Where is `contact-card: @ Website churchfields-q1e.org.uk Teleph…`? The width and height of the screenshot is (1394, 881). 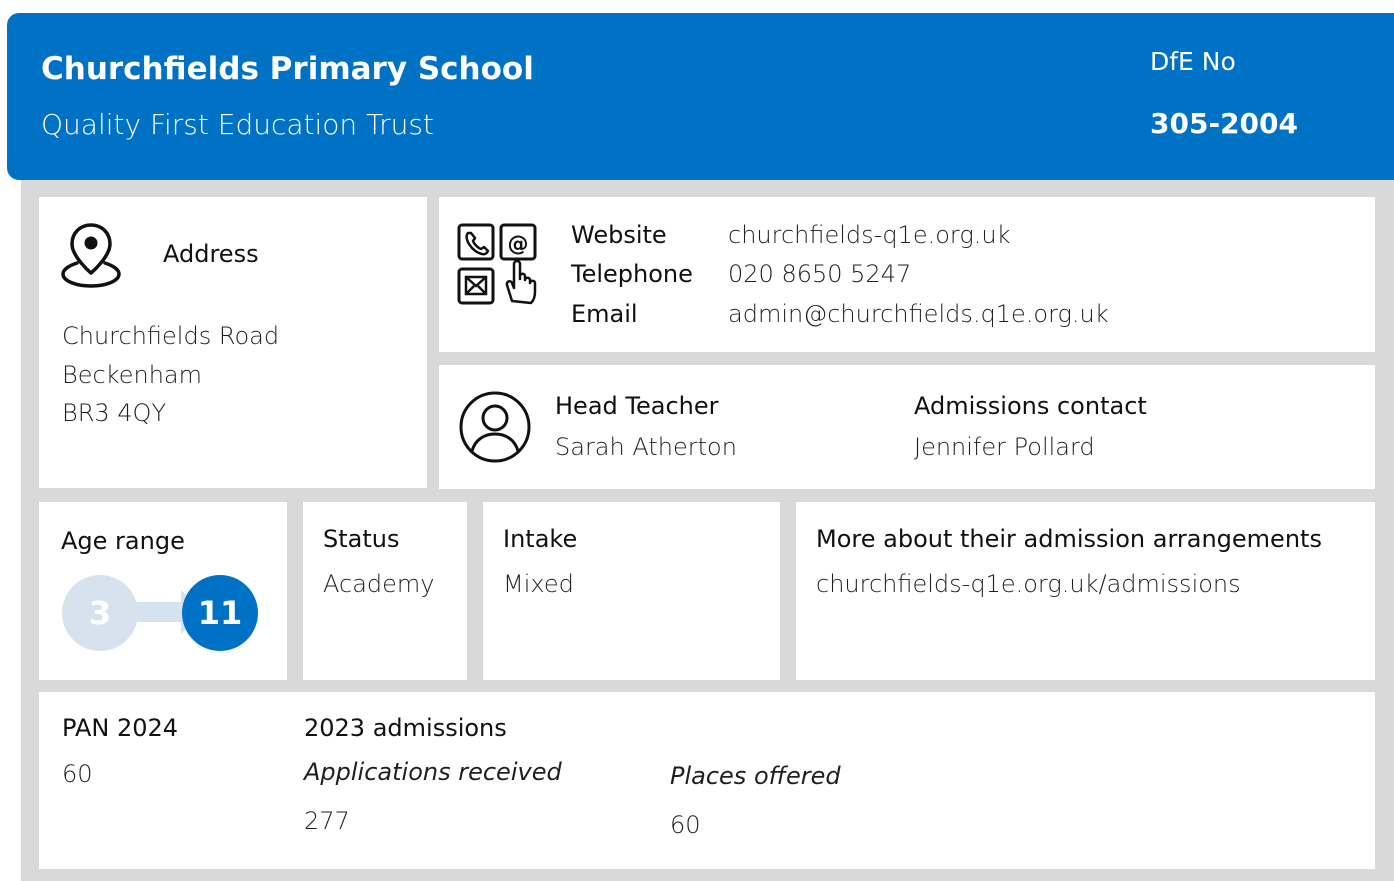 contact-card: @ Website churchfields-q1e.org.uk Teleph… is located at coordinates (907, 274).